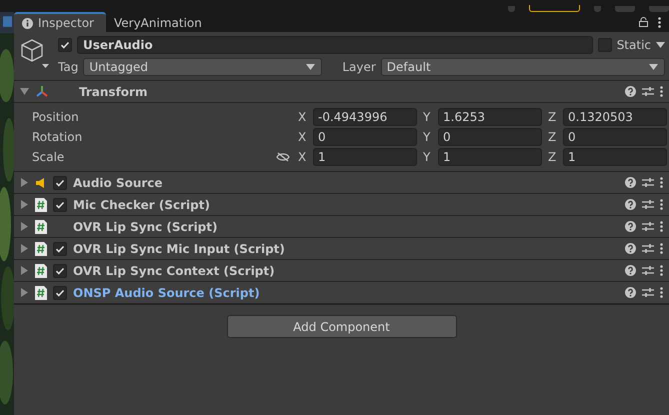  I want to click on property-label: Scale, so click(49, 157).